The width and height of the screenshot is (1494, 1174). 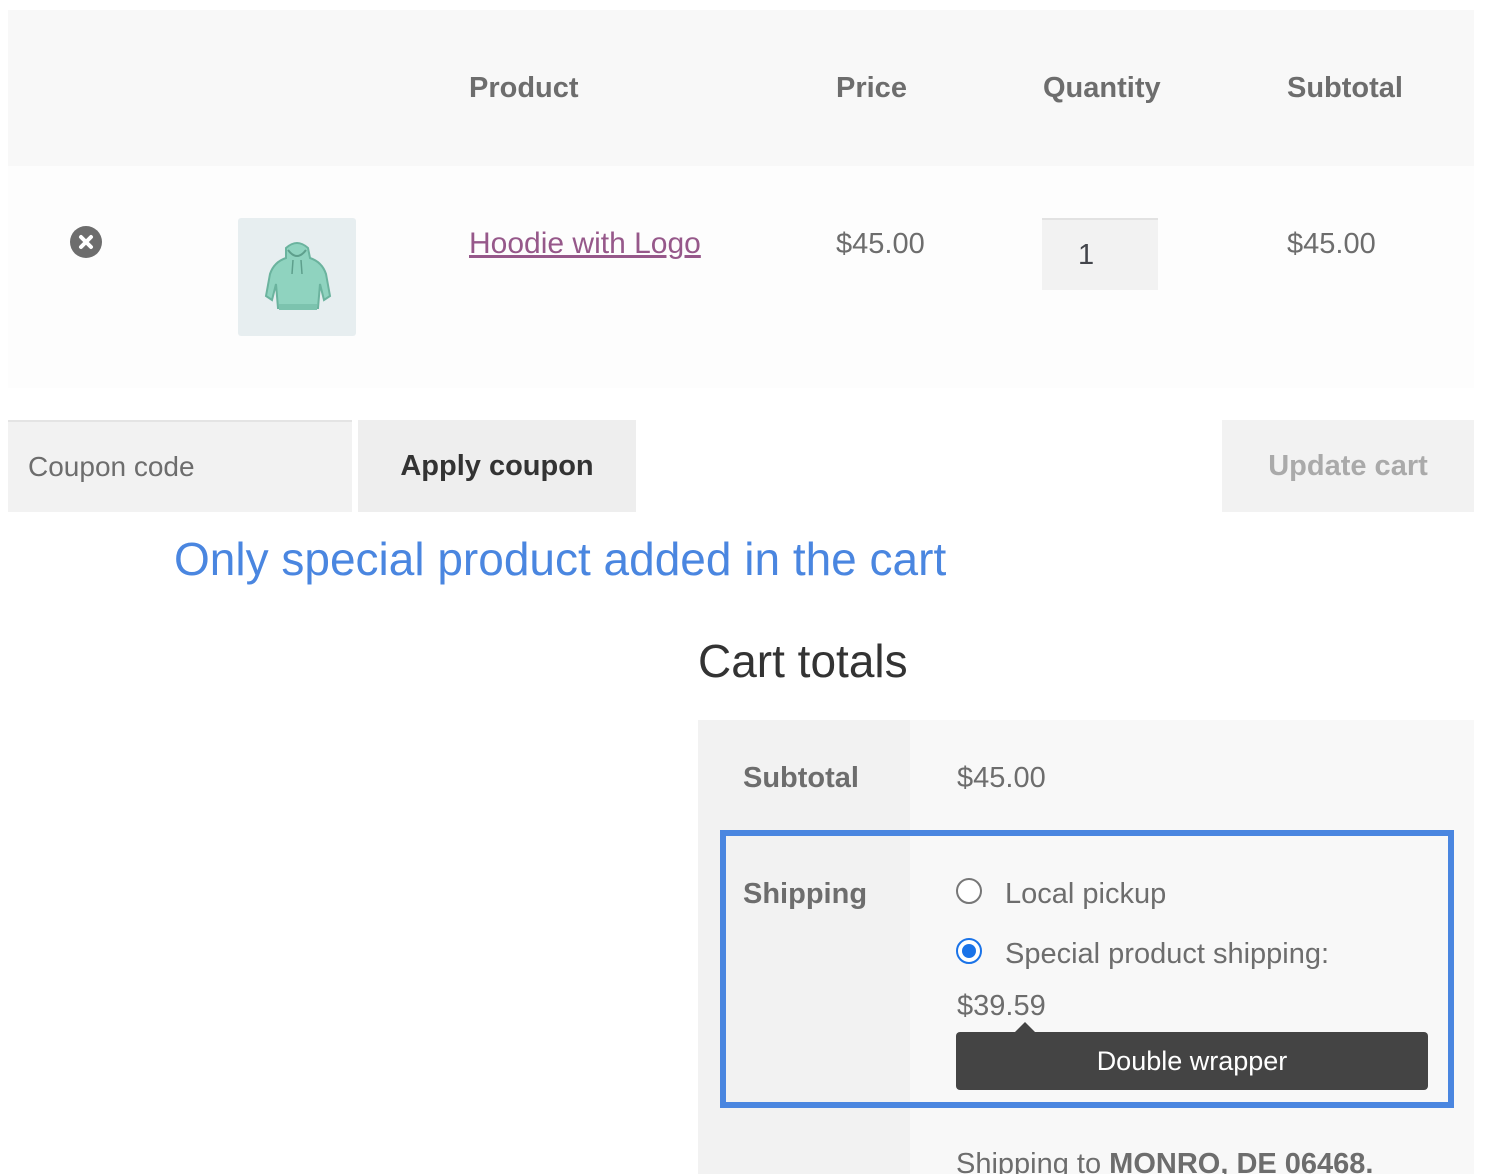 I want to click on cart-table-header, so click(x=741, y=88).